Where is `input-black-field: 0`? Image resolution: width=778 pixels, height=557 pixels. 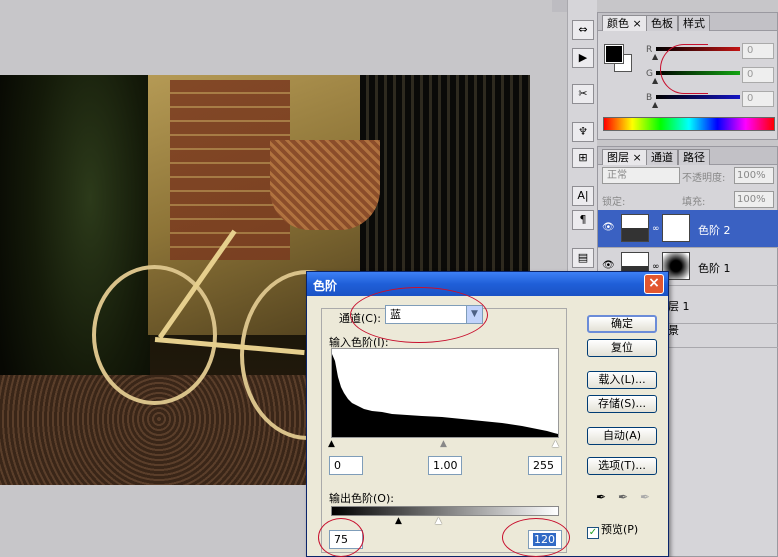 input-black-field: 0 is located at coordinates (346, 465).